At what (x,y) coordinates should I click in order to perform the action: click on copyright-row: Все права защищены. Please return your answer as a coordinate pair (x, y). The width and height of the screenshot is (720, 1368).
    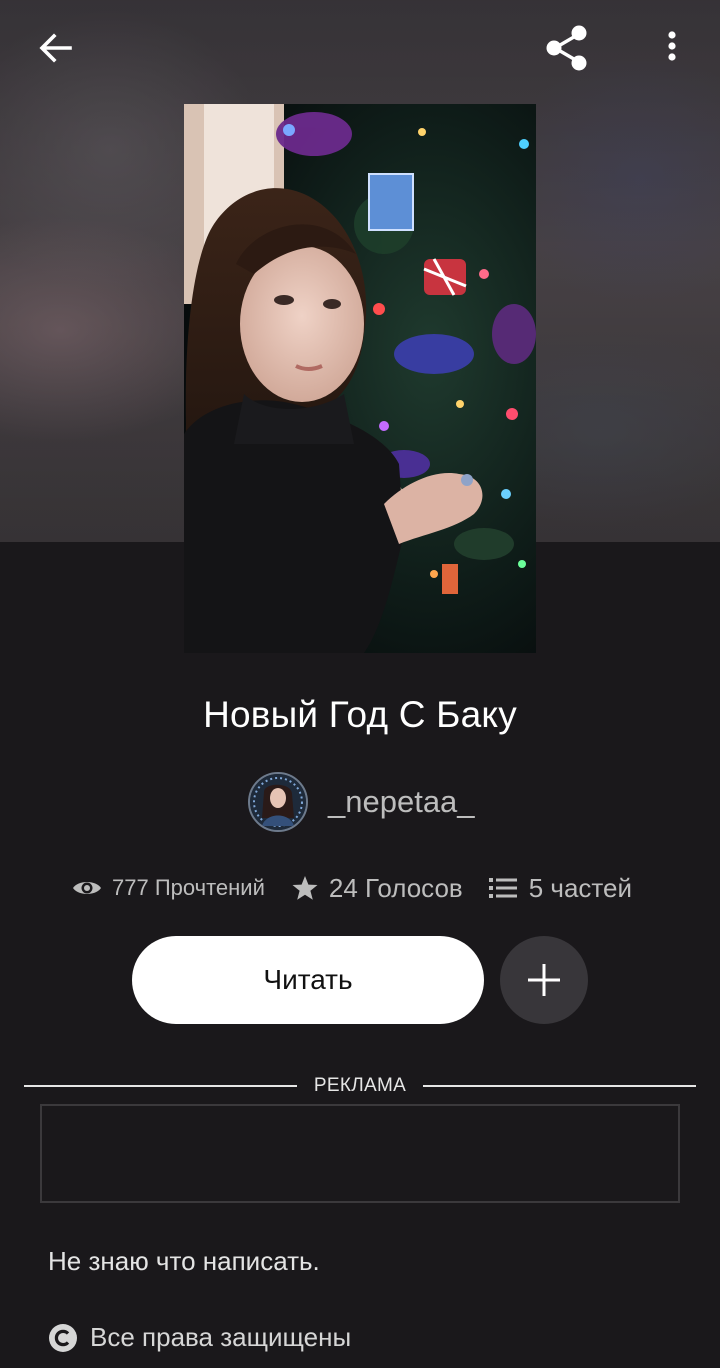
    Looking at the image, I should click on (199, 1337).